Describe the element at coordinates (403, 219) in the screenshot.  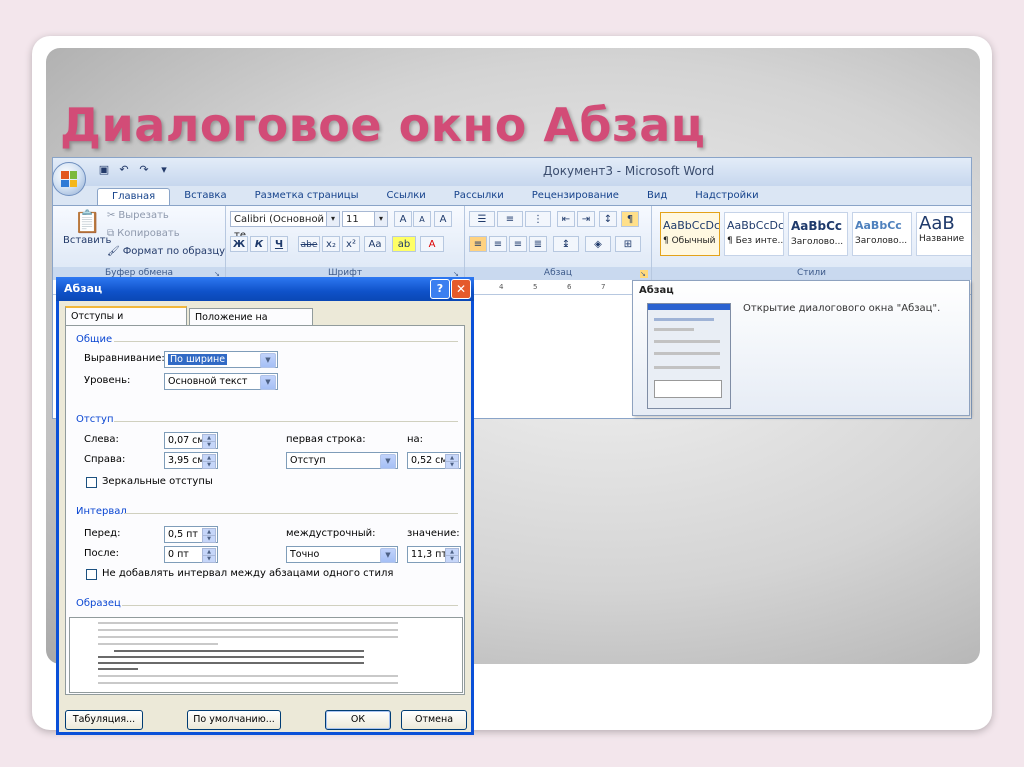
I see `grow-font-icon: A` at that location.